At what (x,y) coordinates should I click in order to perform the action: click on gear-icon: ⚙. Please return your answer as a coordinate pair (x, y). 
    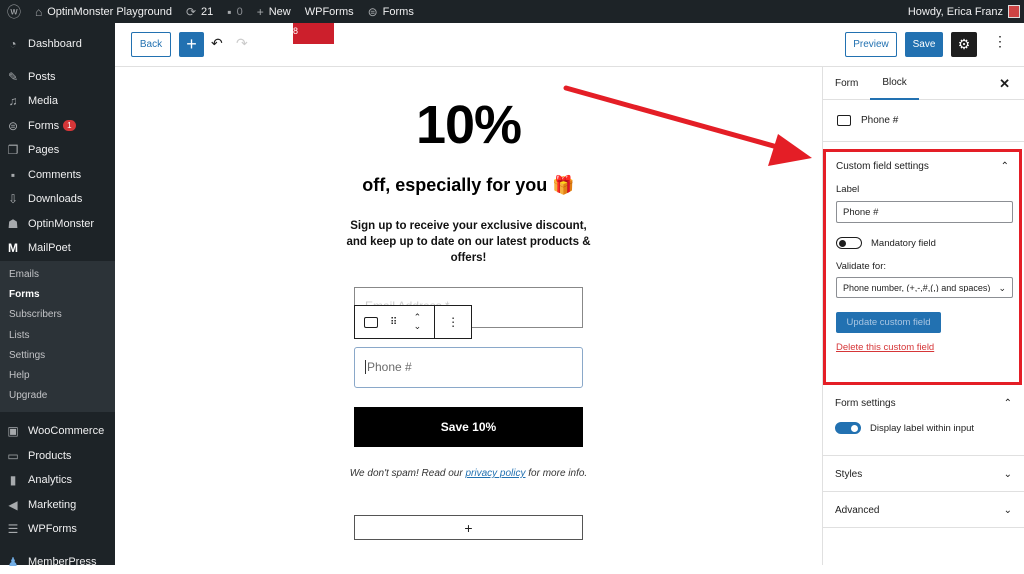
    Looking at the image, I should click on (964, 44).